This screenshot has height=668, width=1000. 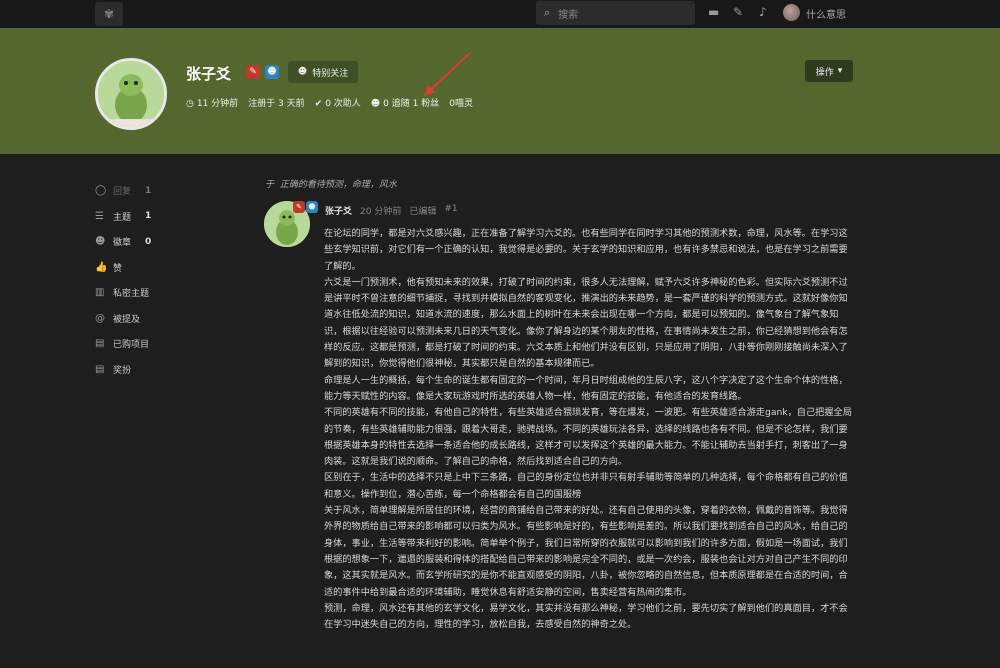 I want to click on sidebar-item-replies: ◯ 回复 1, so click(x=170, y=191).